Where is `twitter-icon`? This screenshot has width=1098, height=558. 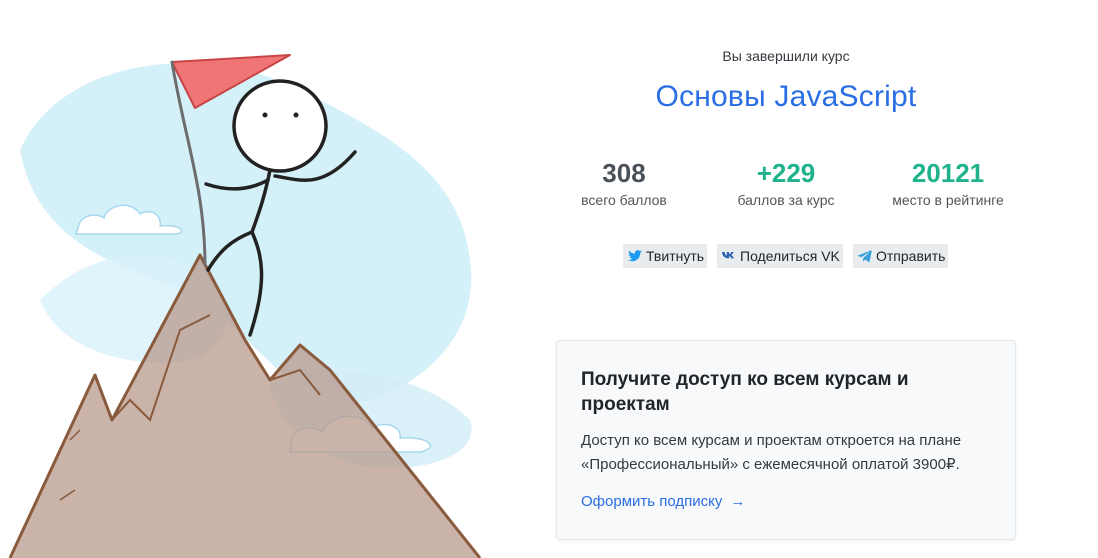
twitter-icon is located at coordinates (635, 256).